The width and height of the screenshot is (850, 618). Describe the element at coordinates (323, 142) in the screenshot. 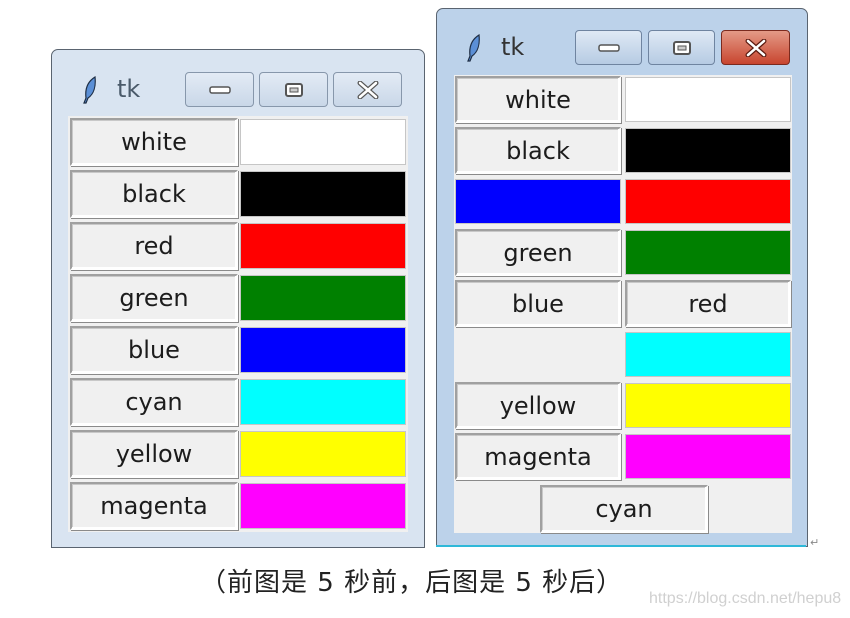

I see `swatch-white` at that location.